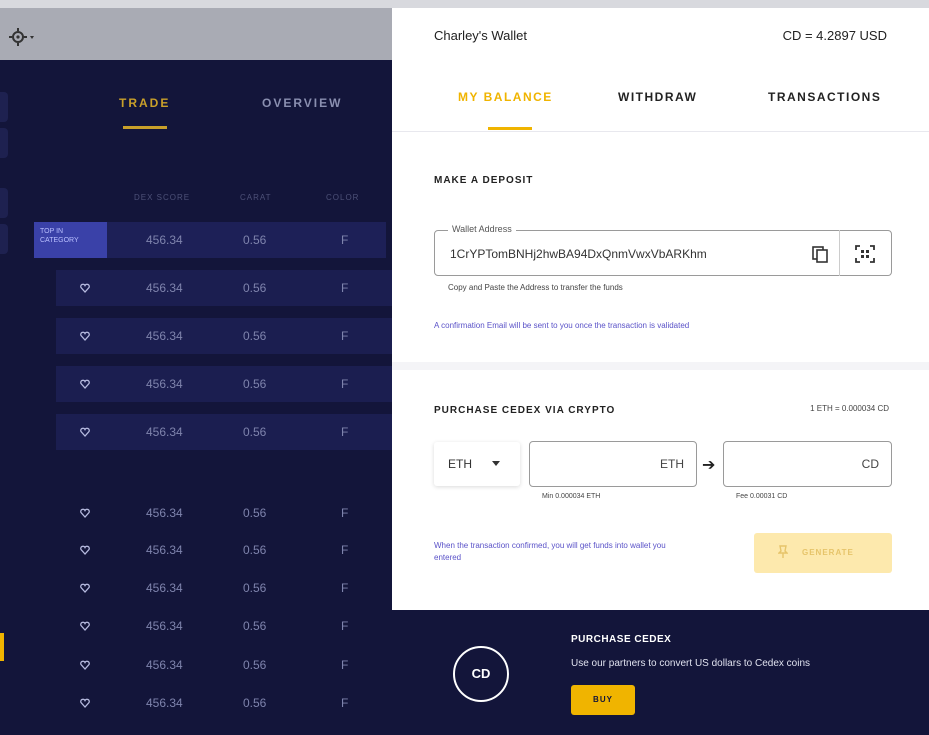  Describe the element at coordinates (849, 408) in the screenshot. I see `conversion-rate: 1 ETH = 0.000034 CD` at that location.